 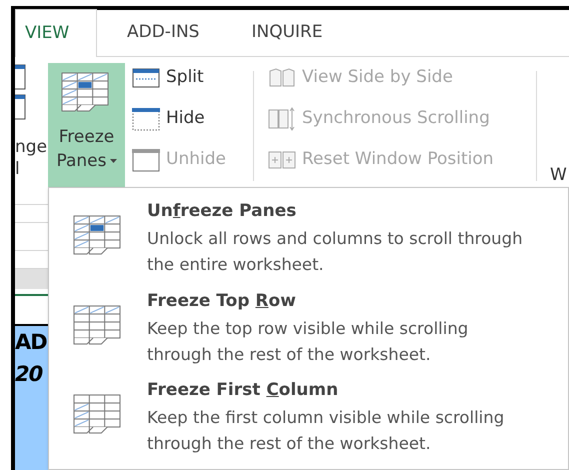 What do you see at coordinates (31, 295) in the screenshot?
I see `sheet-row-rule` at bounding box center [31, 295].